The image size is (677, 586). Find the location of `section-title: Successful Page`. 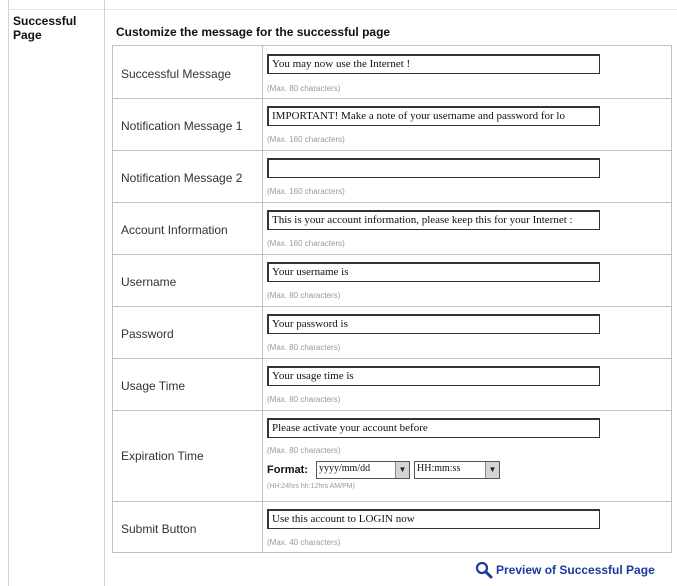

section-title: Successful Page is located at coordinates (45, 28).